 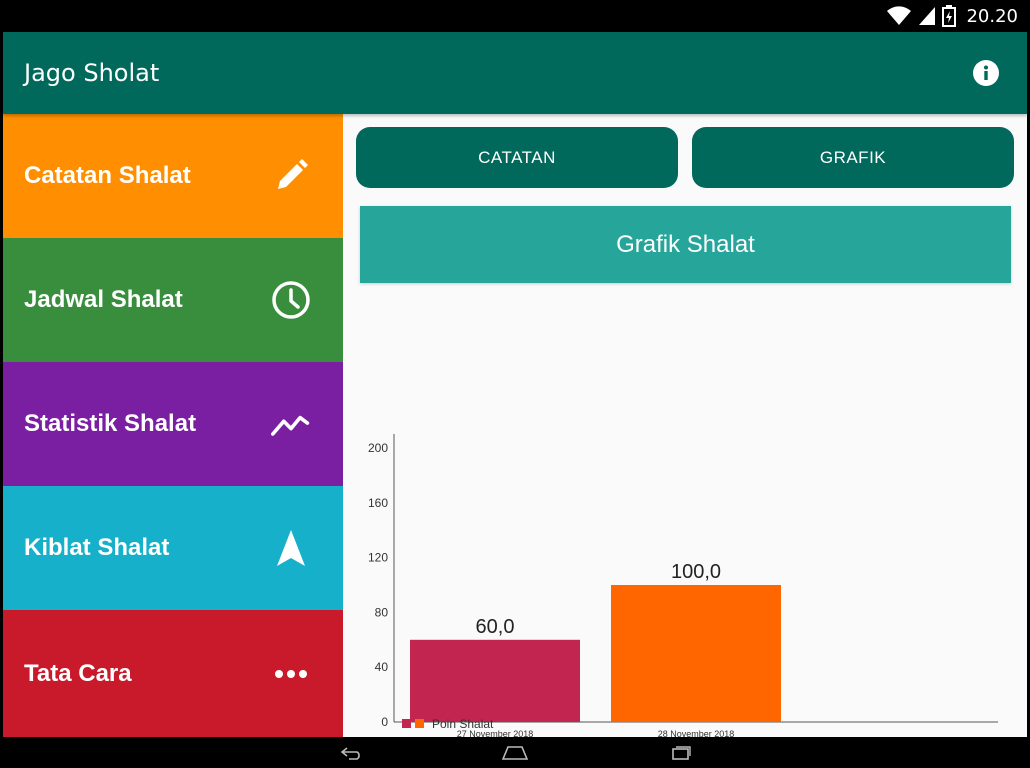 I want to click on home-icon, so click(x=515, y=753).